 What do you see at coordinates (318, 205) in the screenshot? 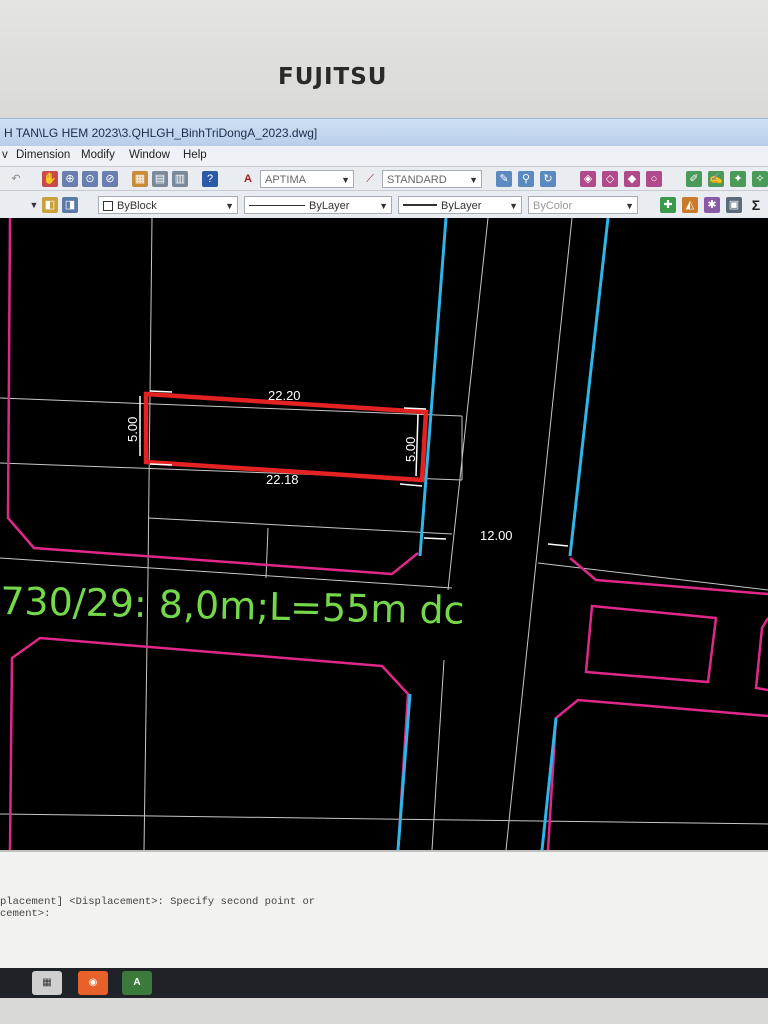
I see `linetype-select: ByLayer ▼` at bounding box center [318, 205].